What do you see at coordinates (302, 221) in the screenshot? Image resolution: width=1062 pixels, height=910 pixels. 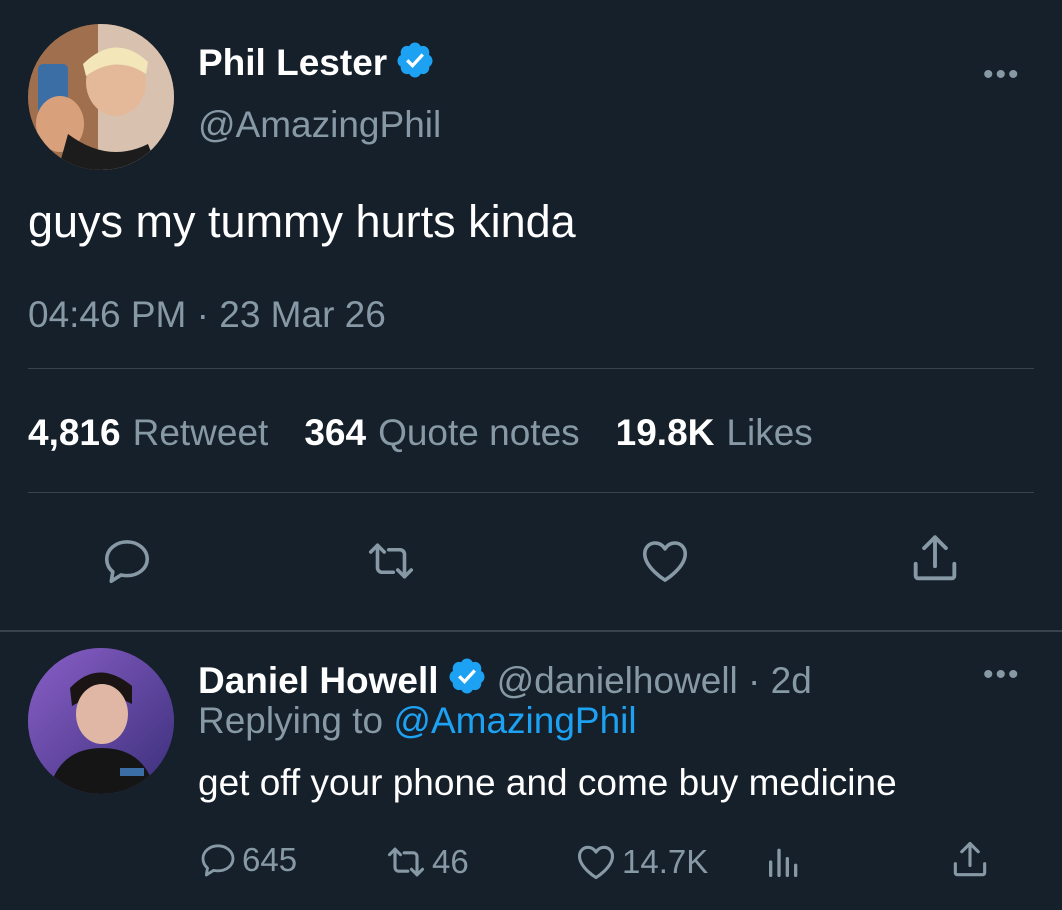 I see `tweet-text: guys my tummy hurts kinda` at bounding box center [302, 221].